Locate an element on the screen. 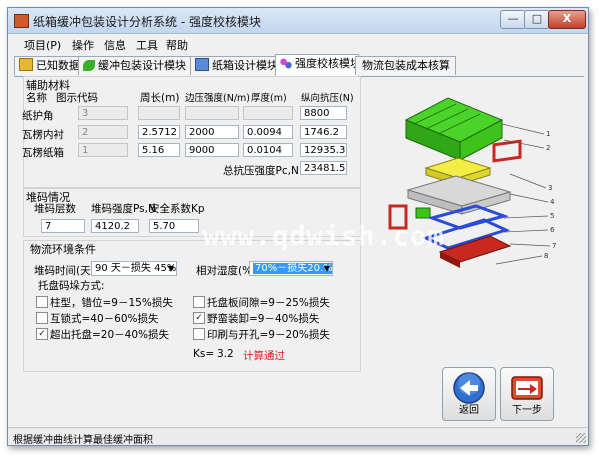  menu-info: 信息 is located at coordinates (115, 45).